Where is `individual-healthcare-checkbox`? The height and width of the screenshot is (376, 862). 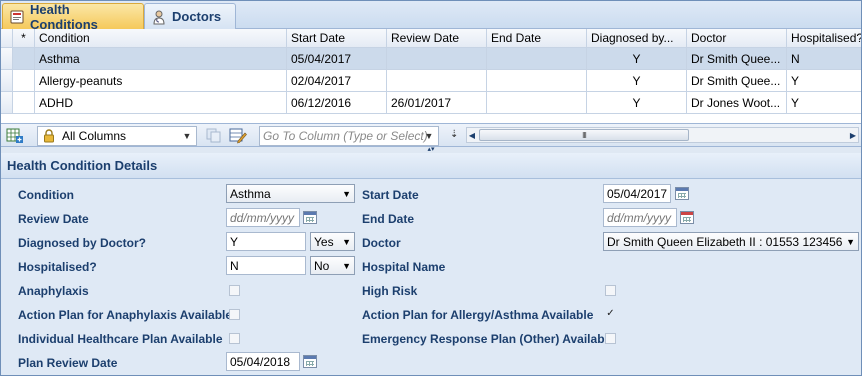 individual-healthcare-checkbox is located at coordinates (234, 338).